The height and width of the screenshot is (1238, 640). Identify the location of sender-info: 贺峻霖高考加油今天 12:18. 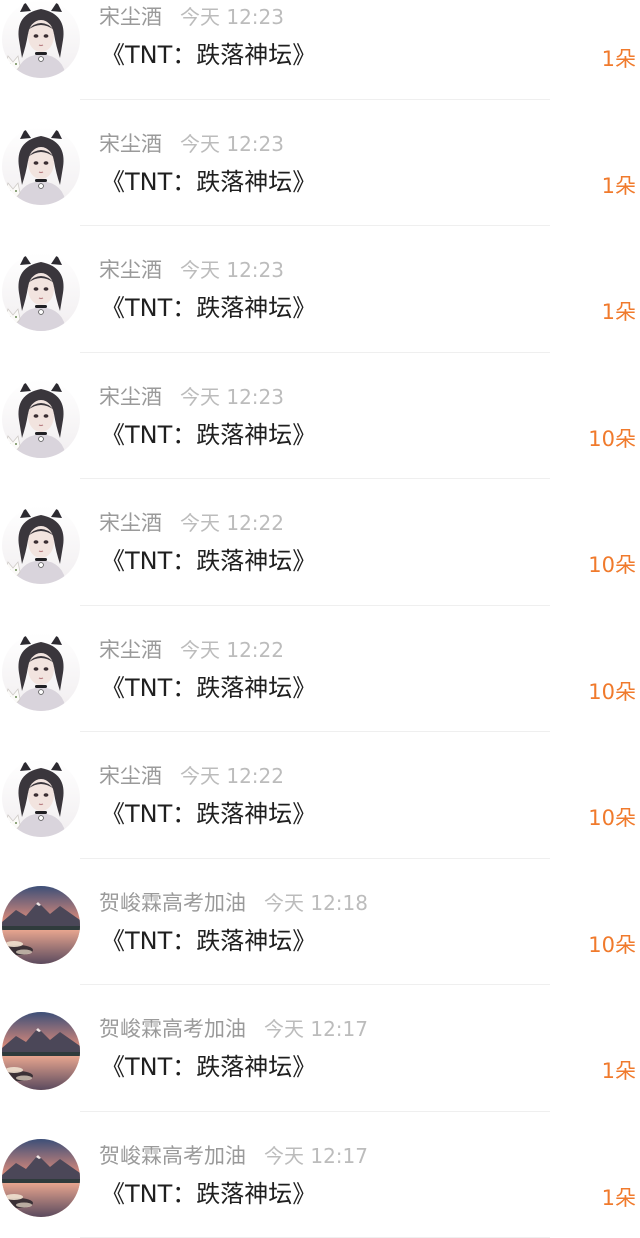
(233, 903).